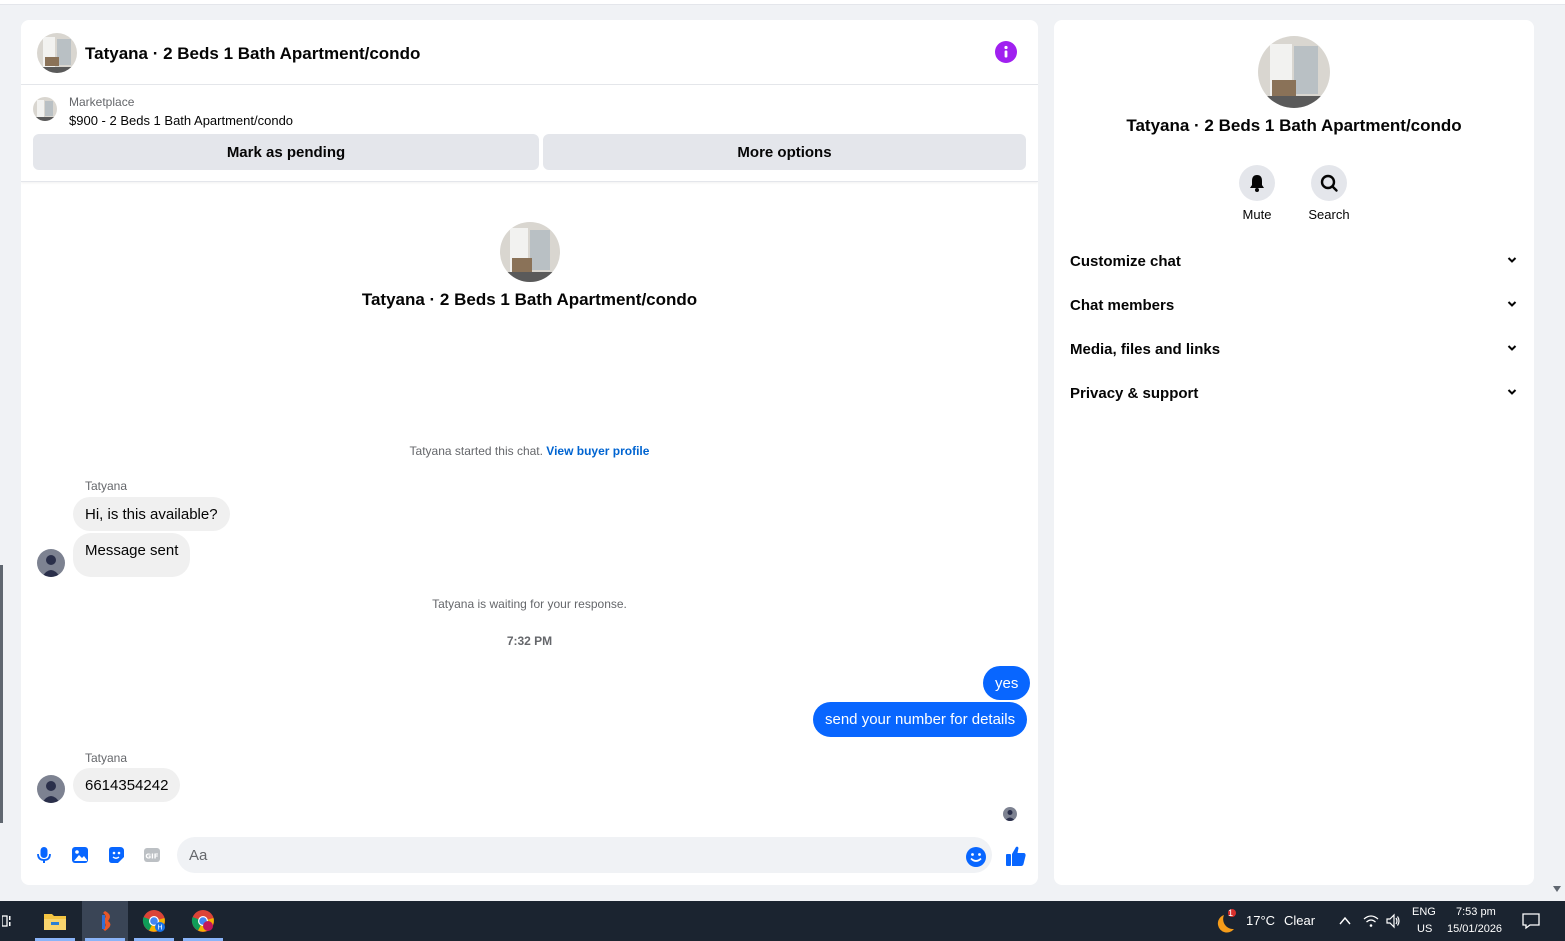 This screenshot has width=1565, height=941. What do you see at coordinates (1294, 261) in the screenshot?
I see `customize-chat-section: Customize chat` at bounding box center [1294, 261].